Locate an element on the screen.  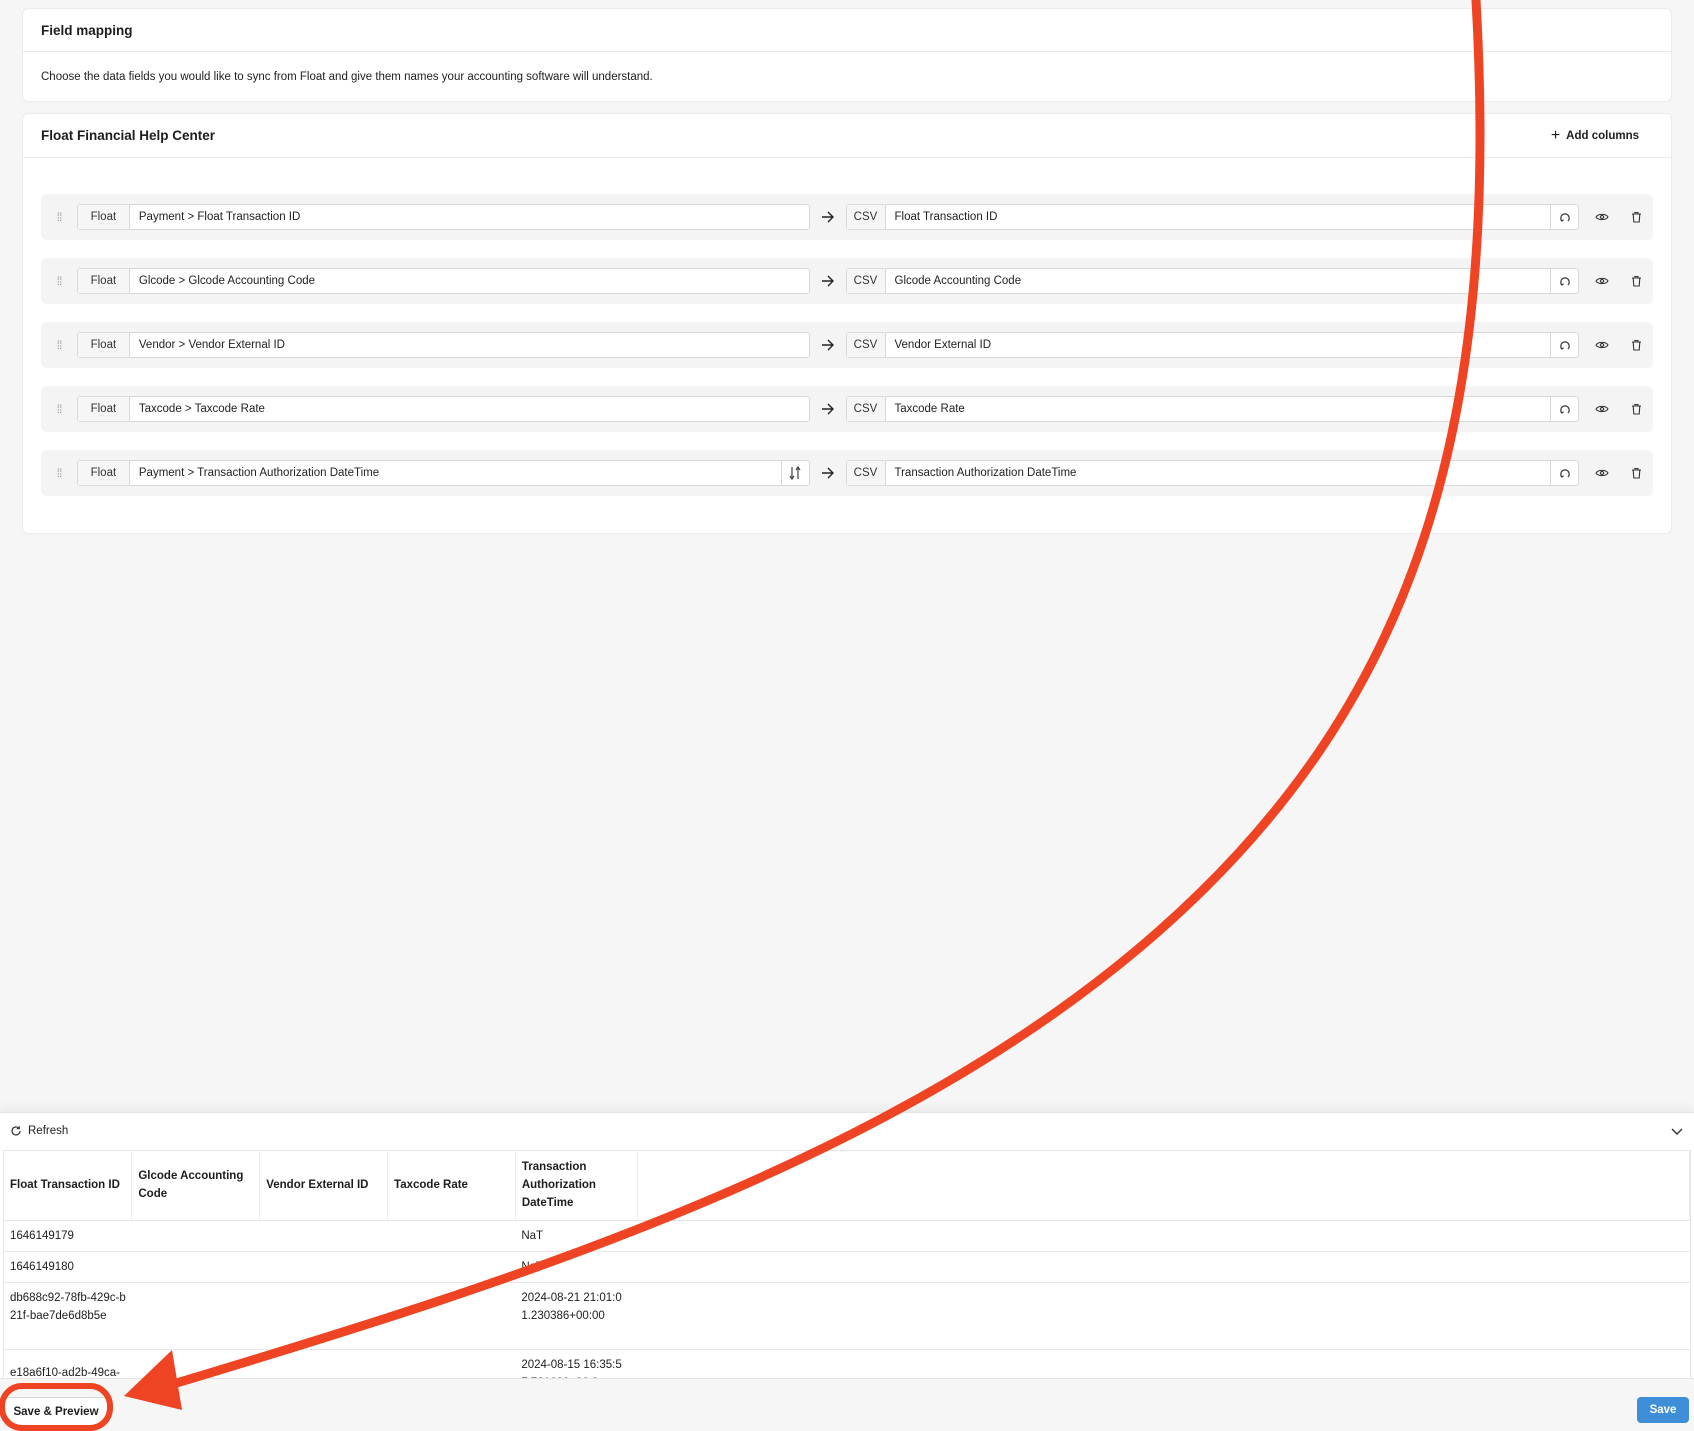
table-cell: 1646149180 is located at coordinates (68, 1267).